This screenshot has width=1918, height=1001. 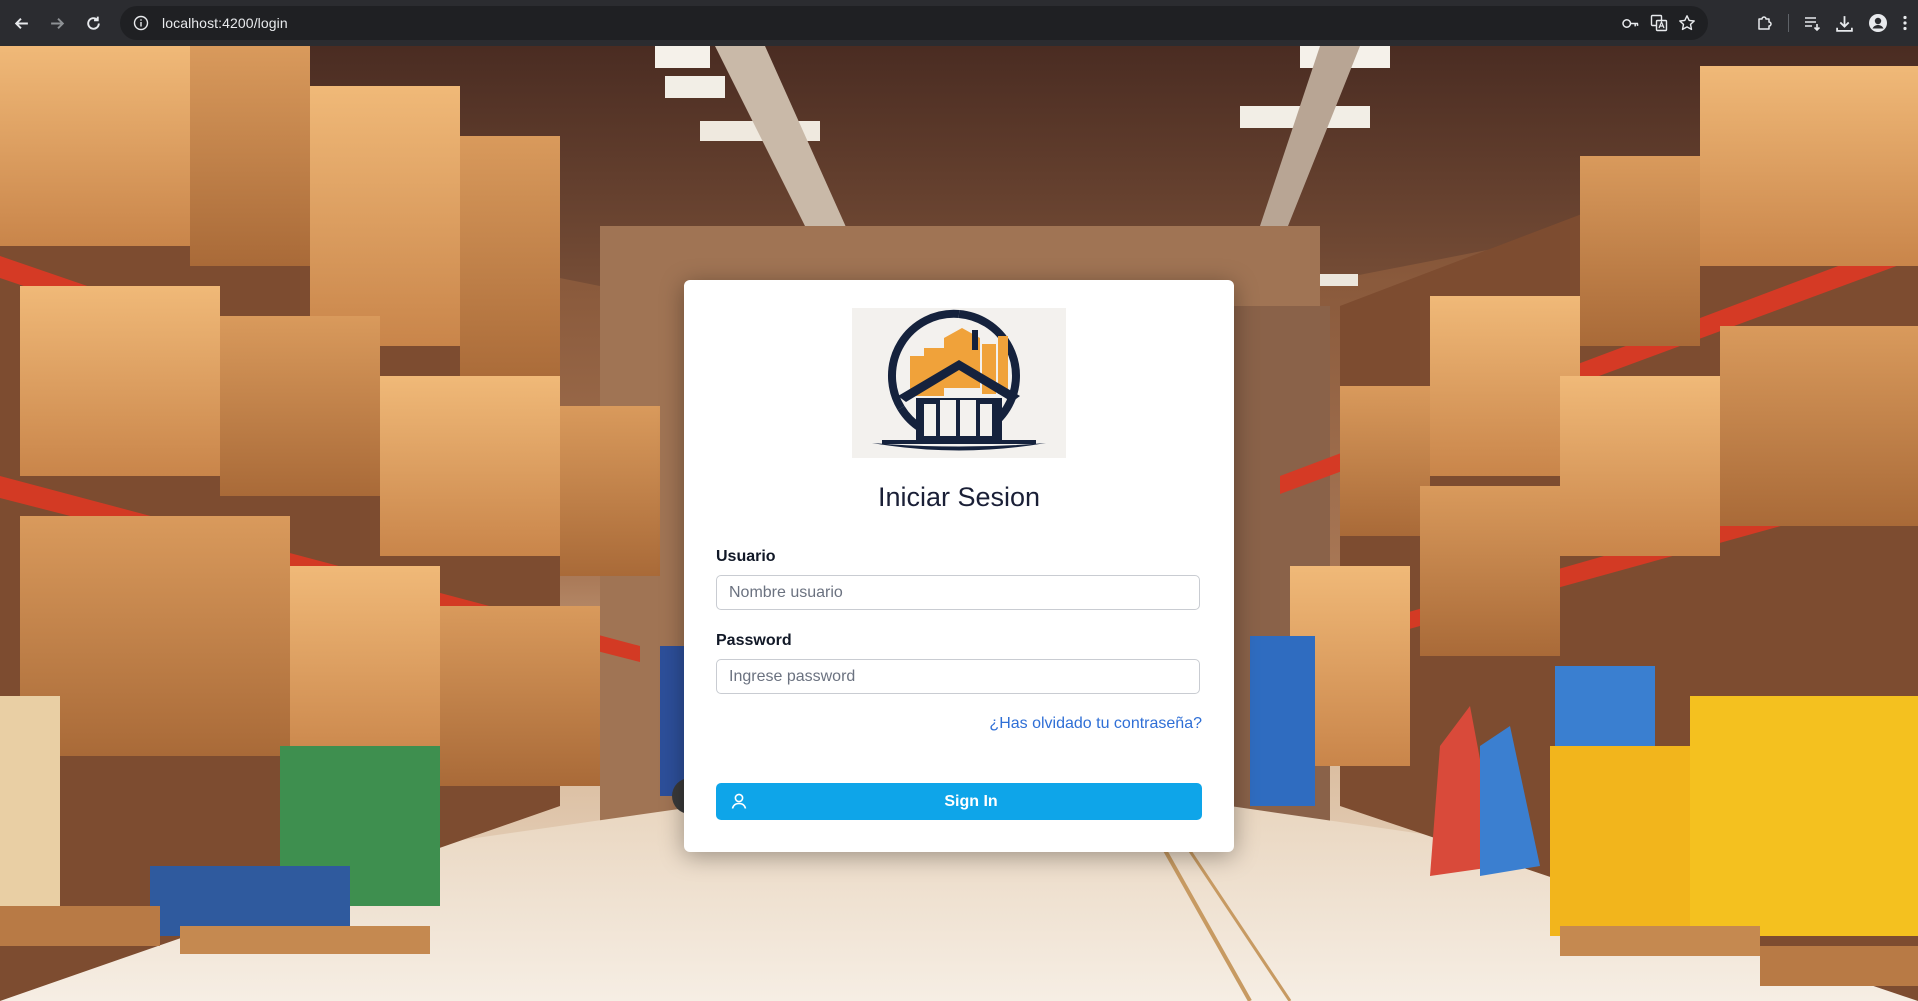 I want to click on reload-icon, so click(x=93, y=23).